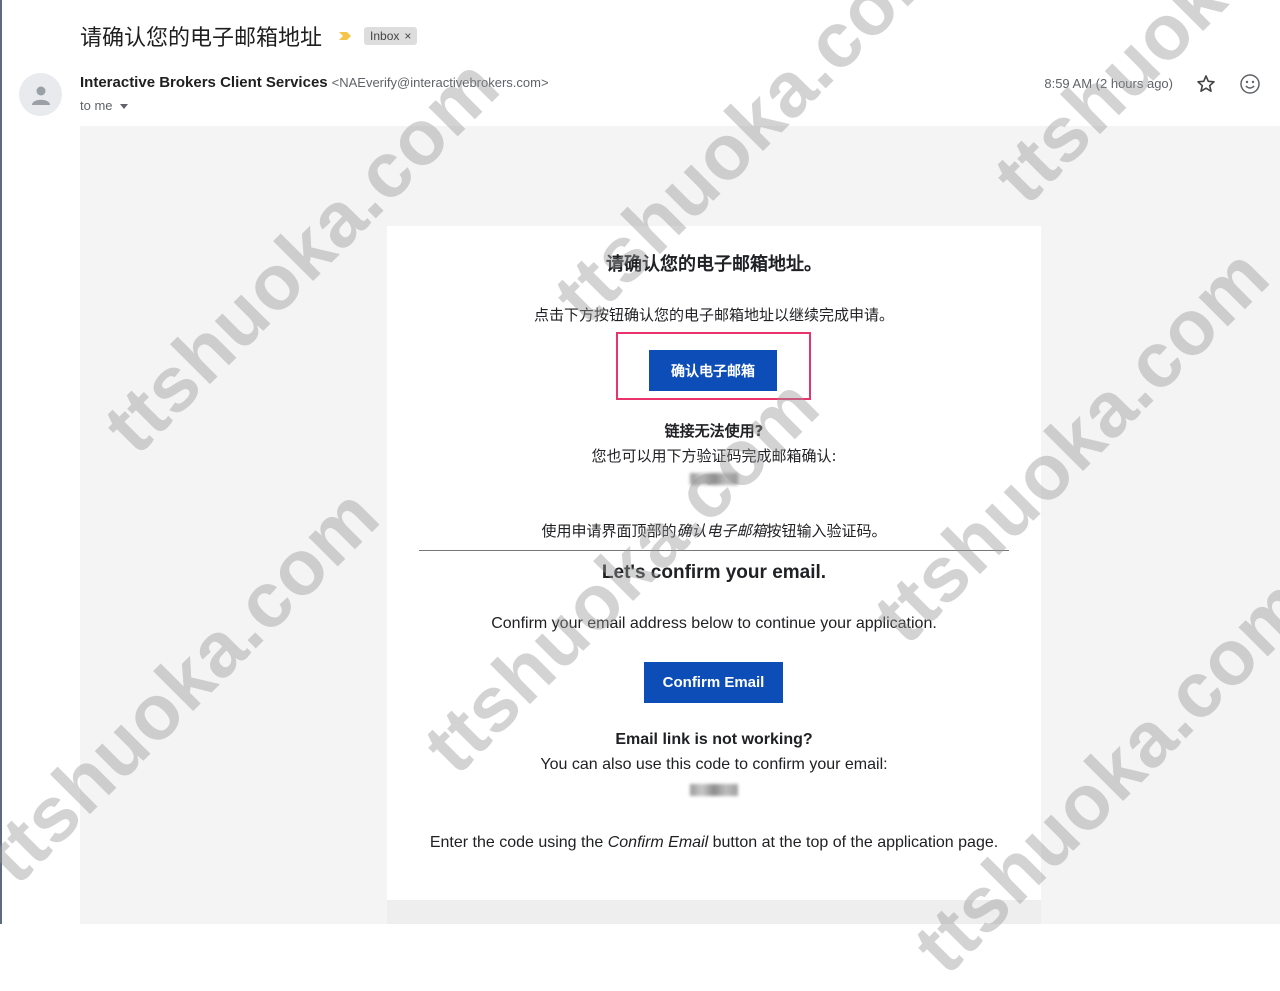 This screenshot has height=991, width=1280. I want to click on emoji-reaction-button, so click(1250, 84).